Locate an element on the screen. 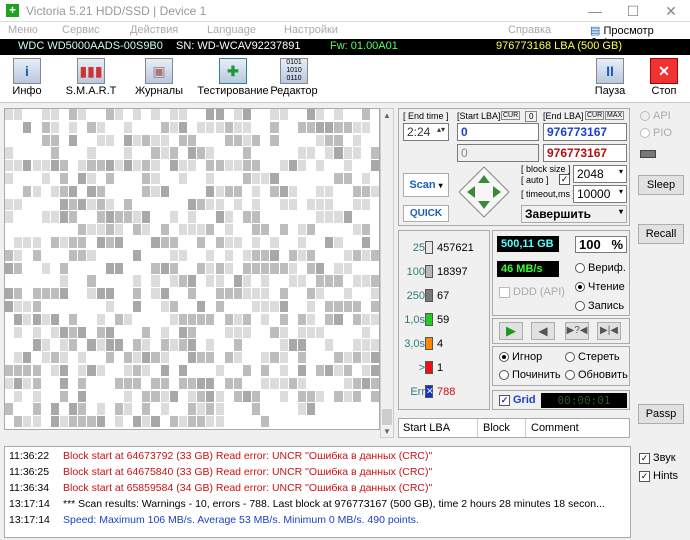  sleep-button: Sleep is located at coordinates (661, 185).